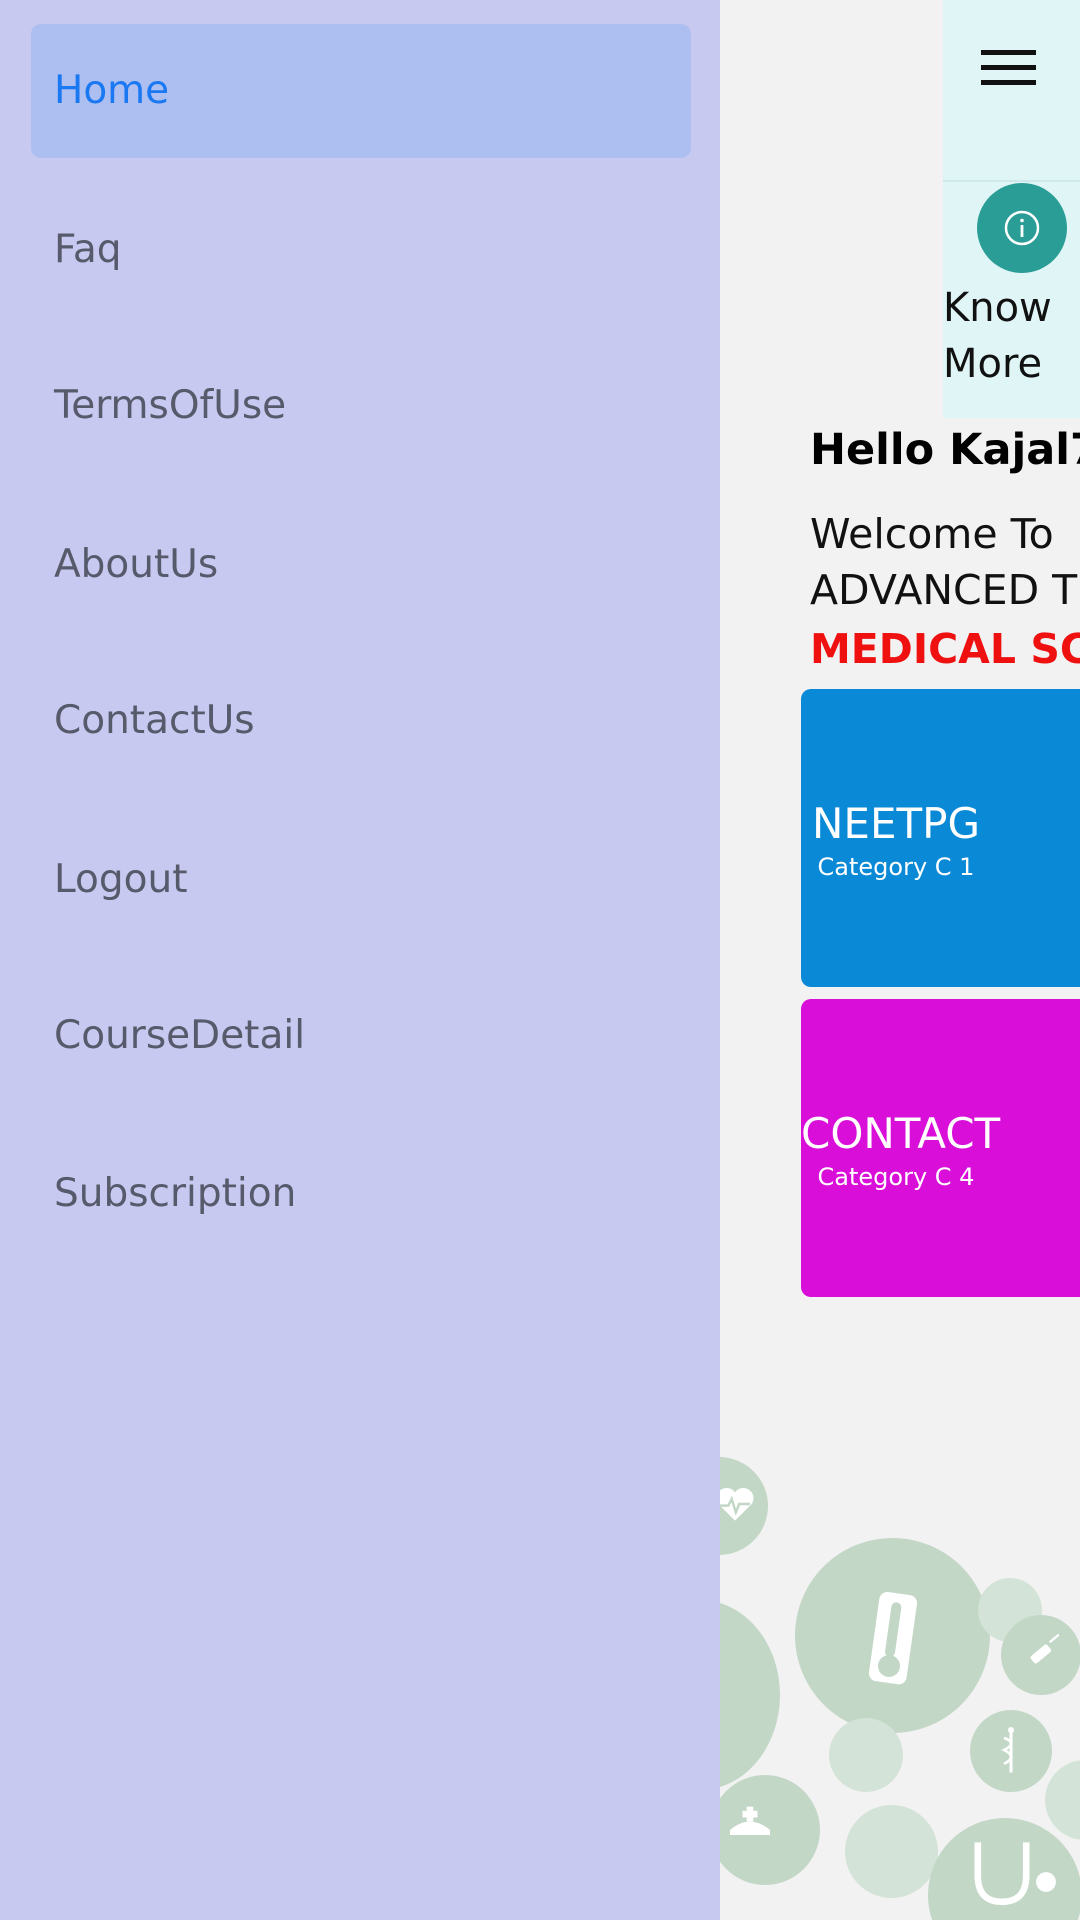 The image size is (1080, 1920). I want to click on thermometer-icon, so click(892, 1635).